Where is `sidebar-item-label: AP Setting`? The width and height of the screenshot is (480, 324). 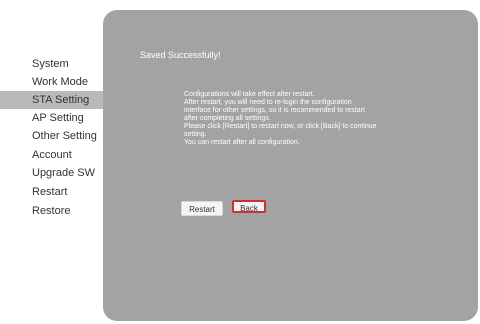 sidebar-item-label: AP Setting is located at coordinates (58, 118).